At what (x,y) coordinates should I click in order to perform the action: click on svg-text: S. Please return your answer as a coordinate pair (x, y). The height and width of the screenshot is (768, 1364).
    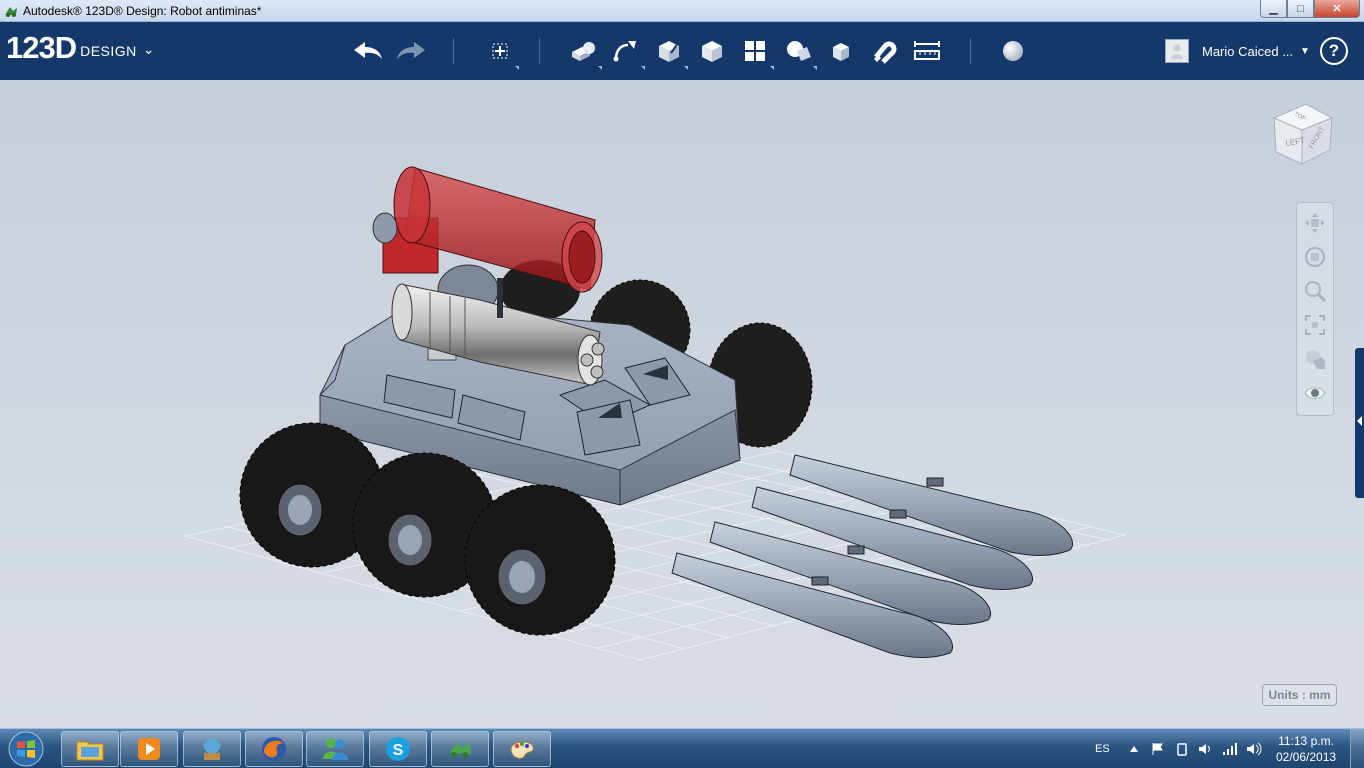
    Looking at the image, I should click on (398, 750).